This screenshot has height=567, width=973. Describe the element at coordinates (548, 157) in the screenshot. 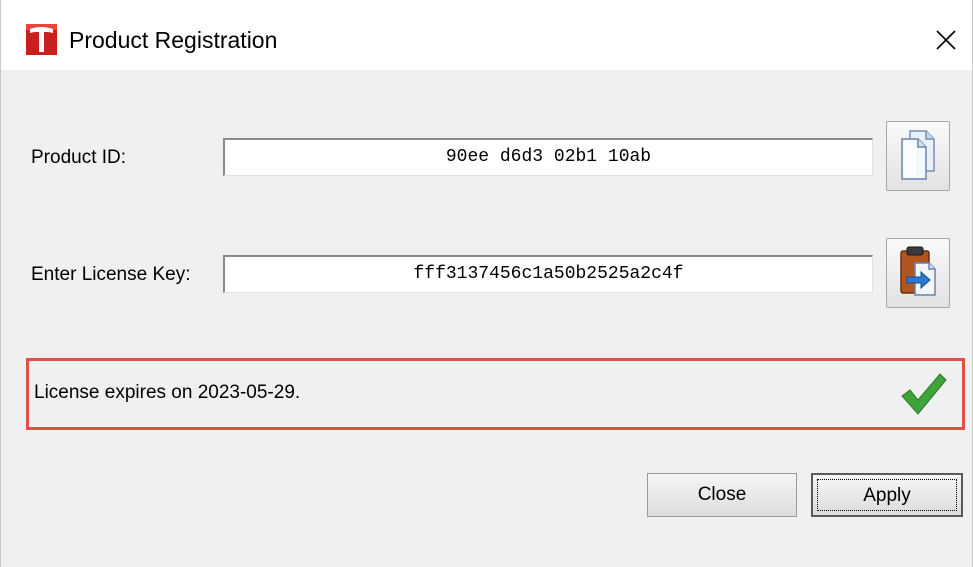

I see `product-id-field: 90ee d6d3 02b1 10ab` at that location.